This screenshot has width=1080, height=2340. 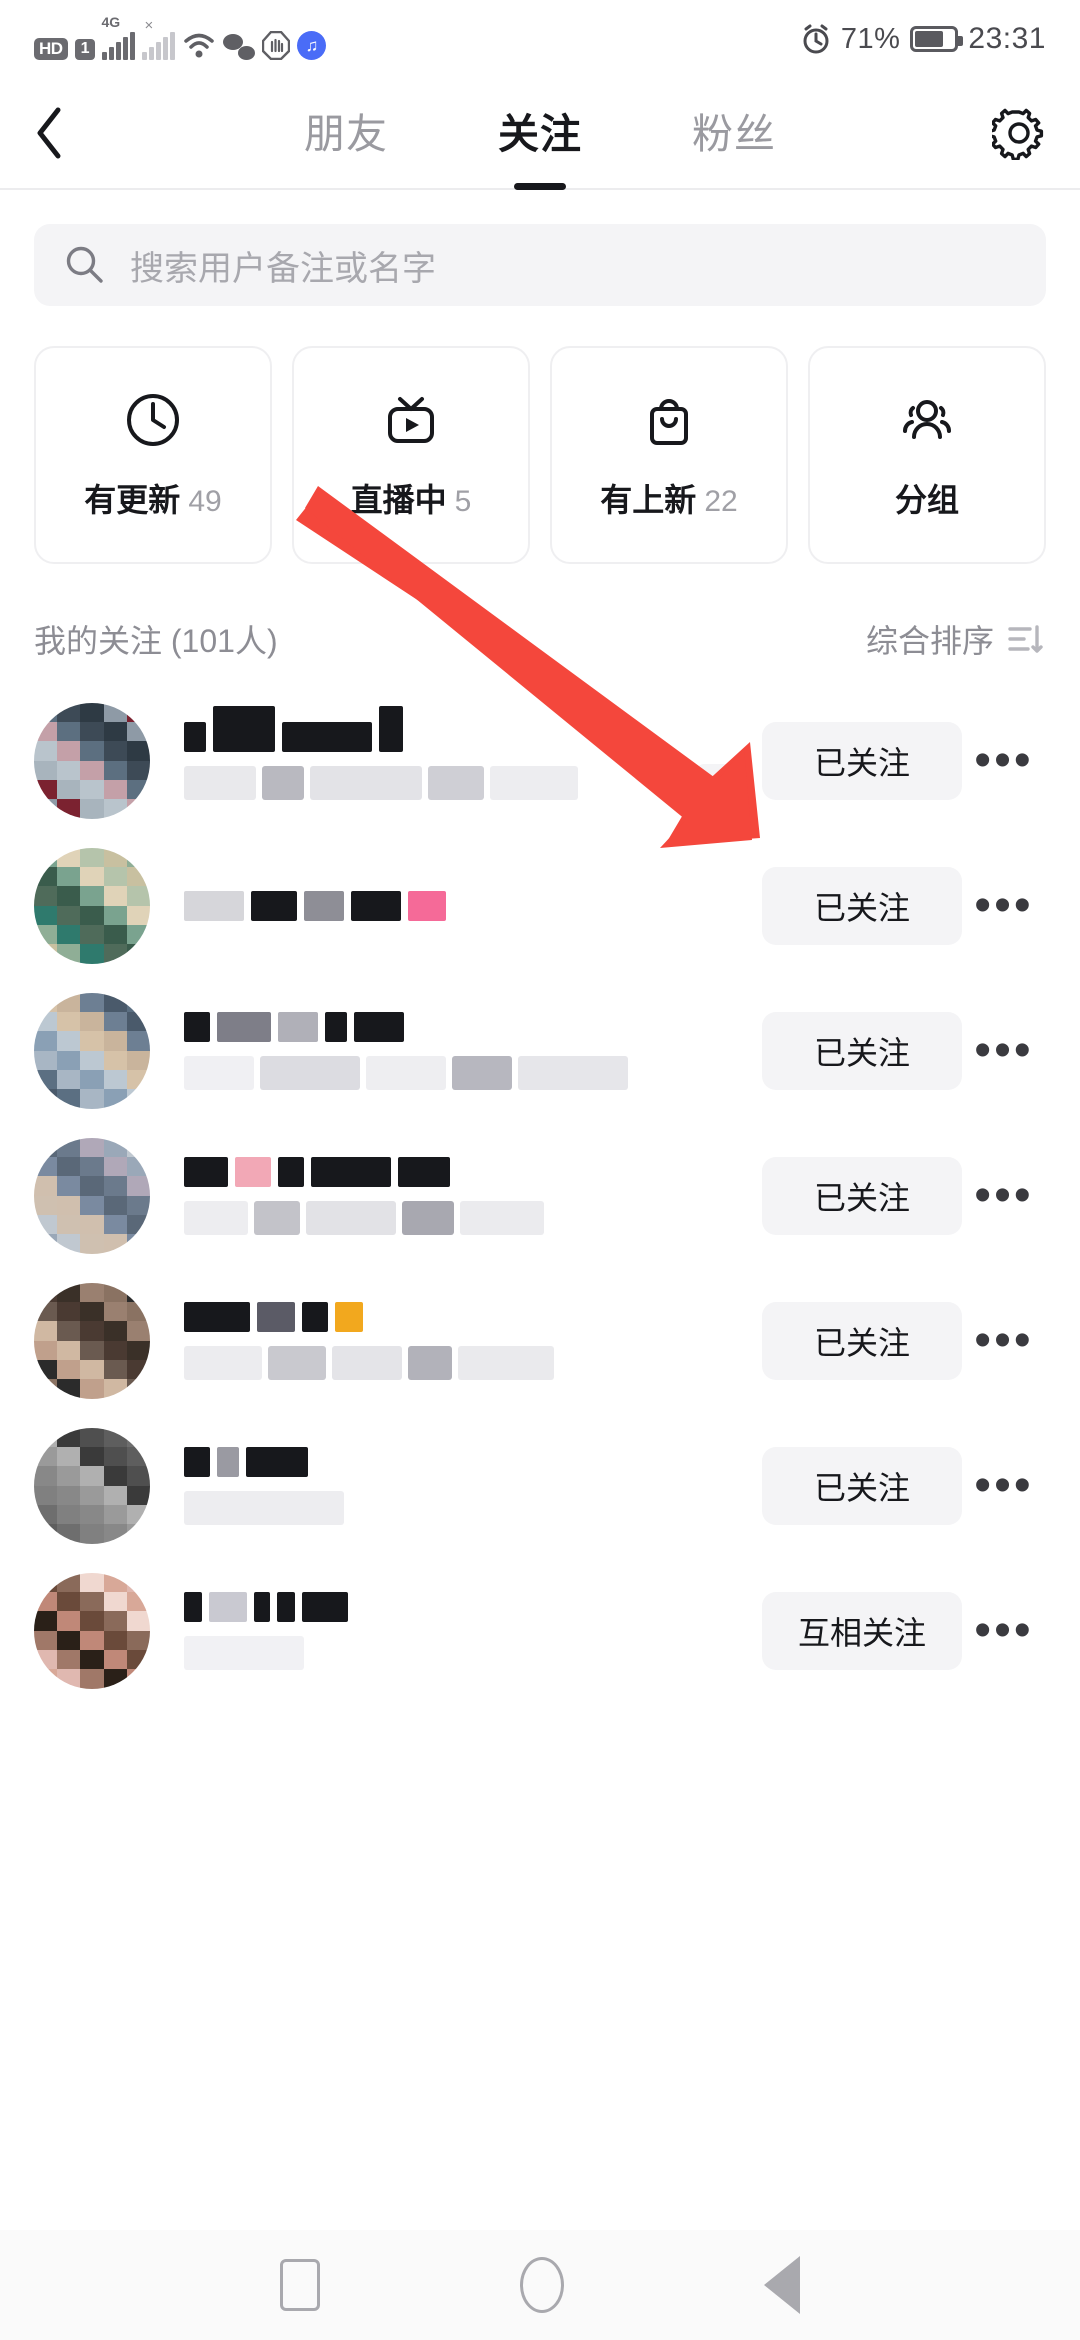 I want to click on back-button, so click(x=69, y=133).